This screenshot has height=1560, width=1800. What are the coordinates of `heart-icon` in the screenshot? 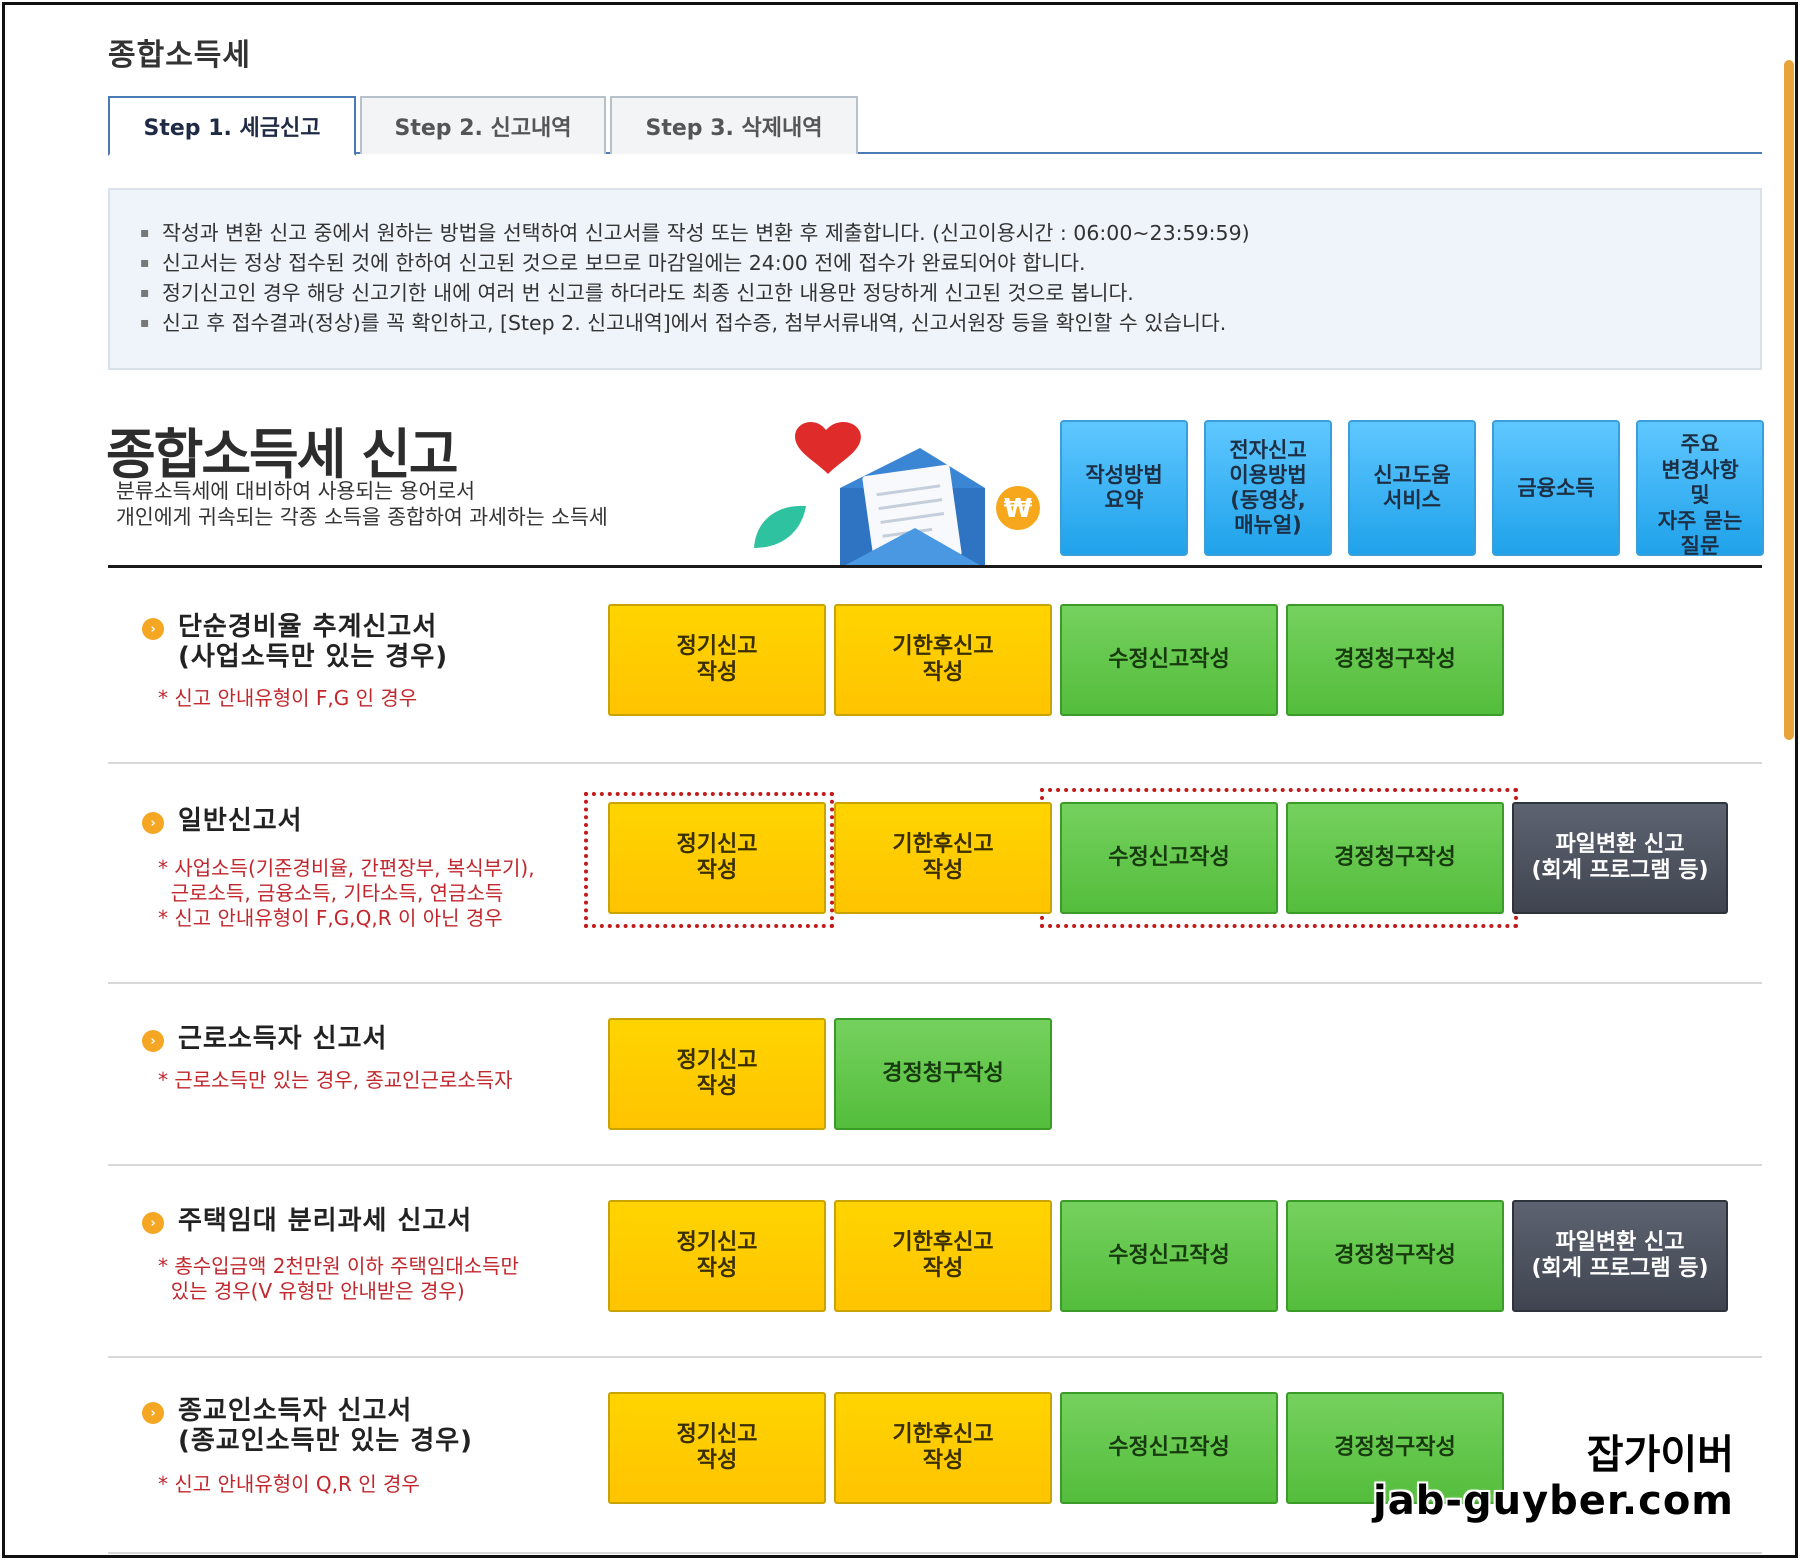 It's located at (828, 447).